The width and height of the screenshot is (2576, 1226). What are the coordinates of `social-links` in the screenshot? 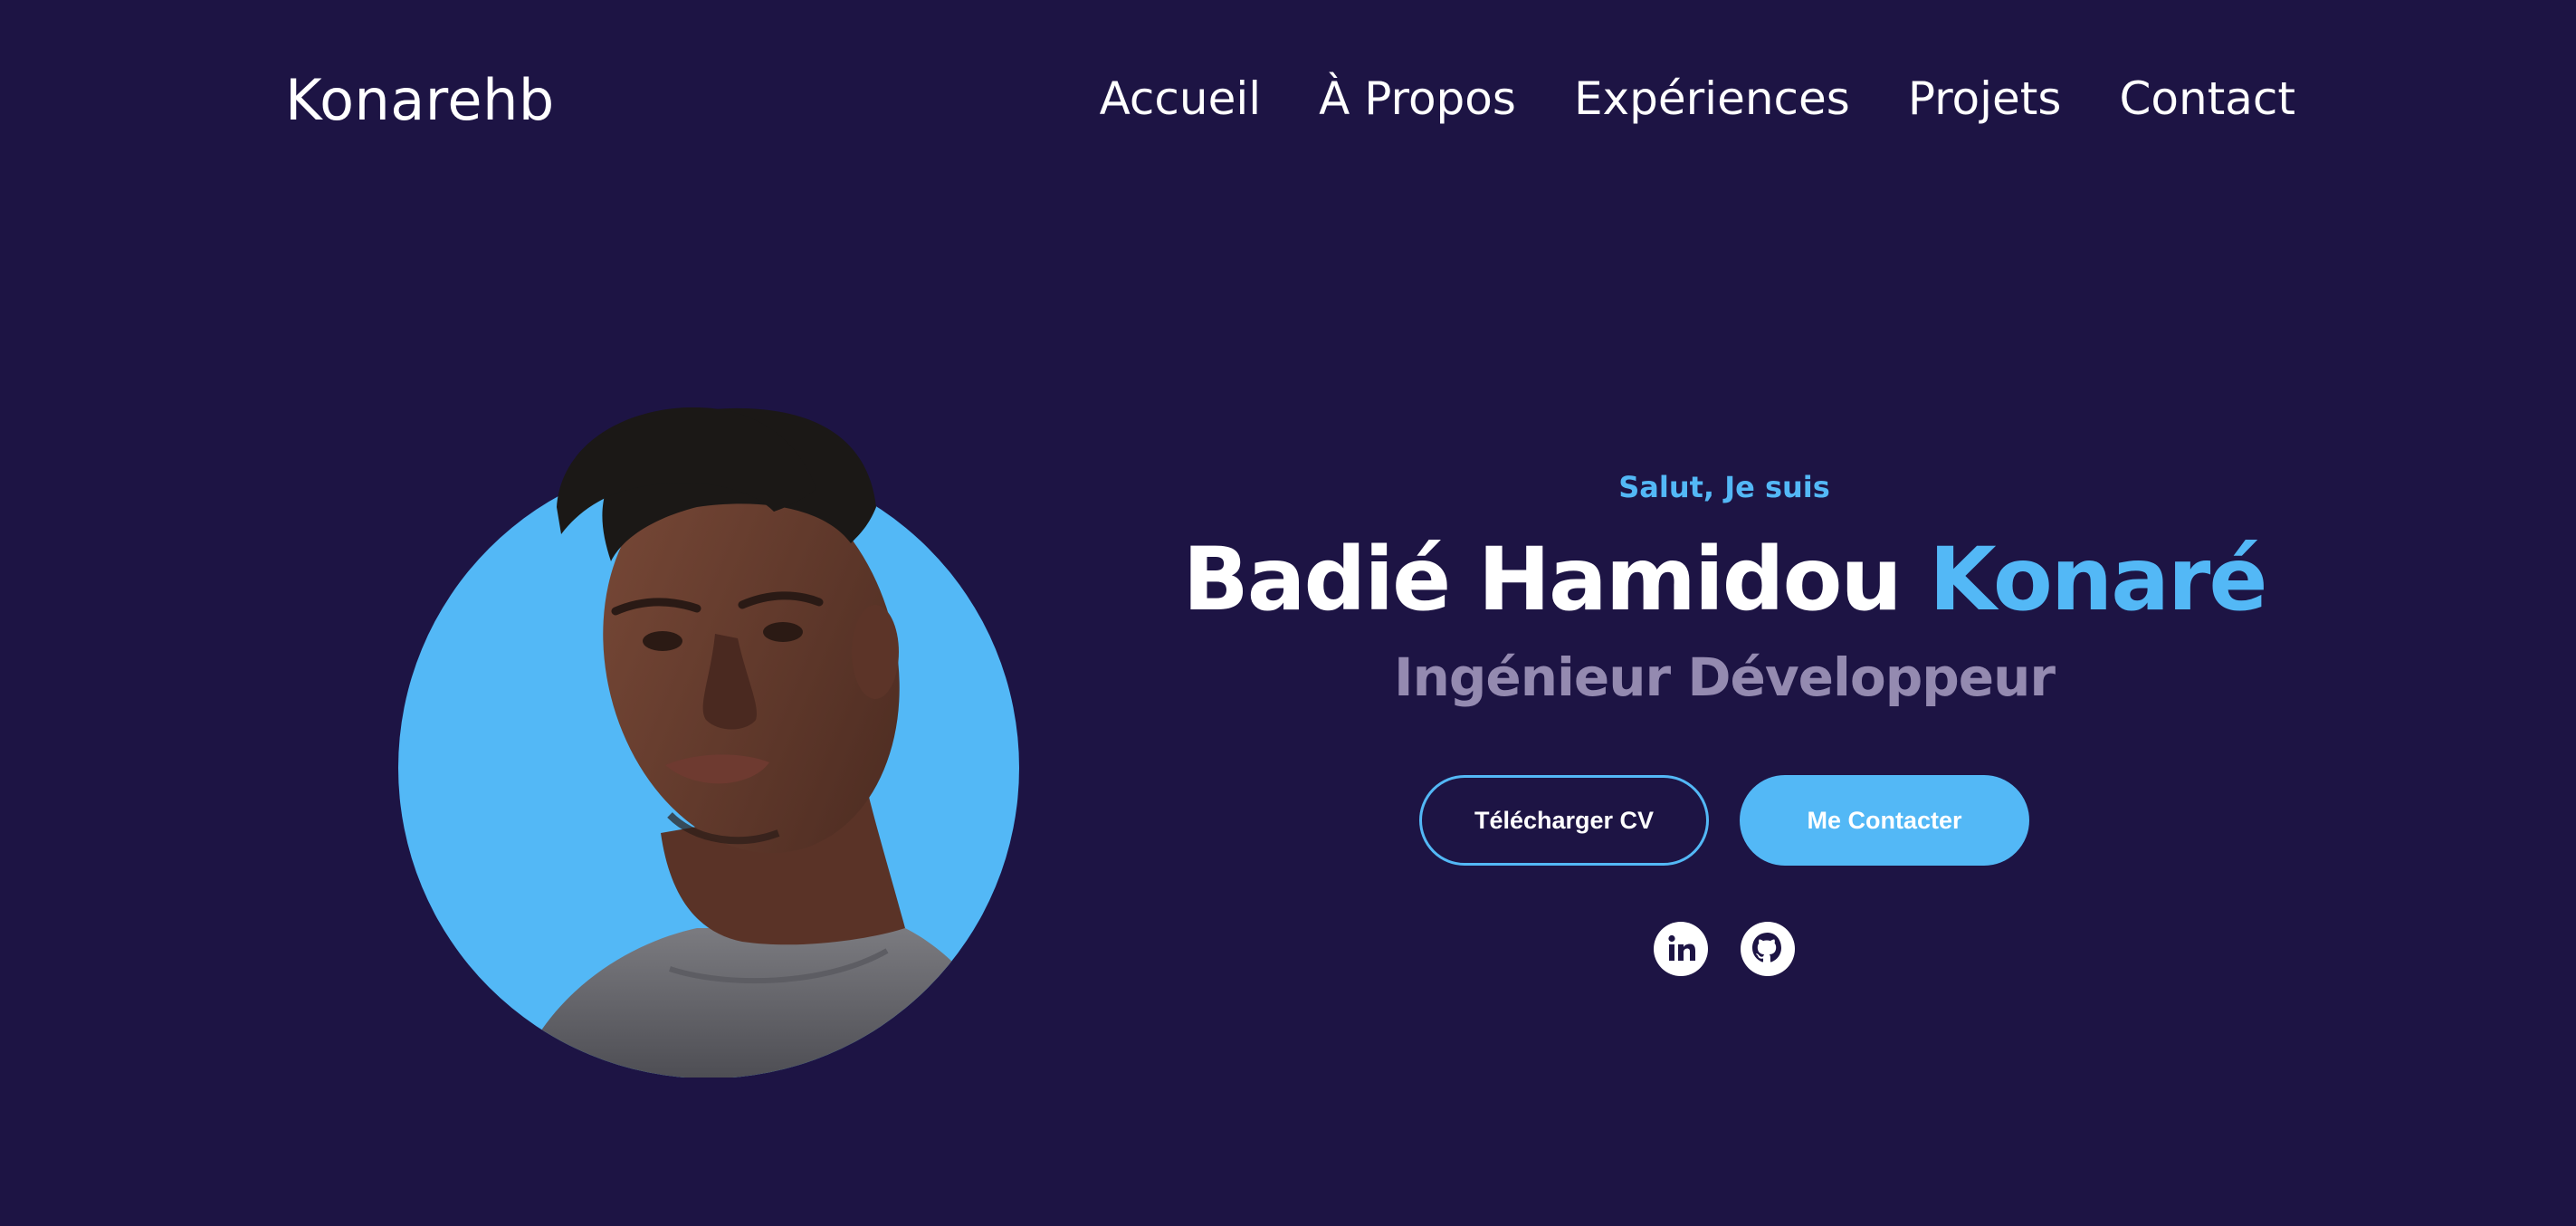 It's located at (1724, 949).